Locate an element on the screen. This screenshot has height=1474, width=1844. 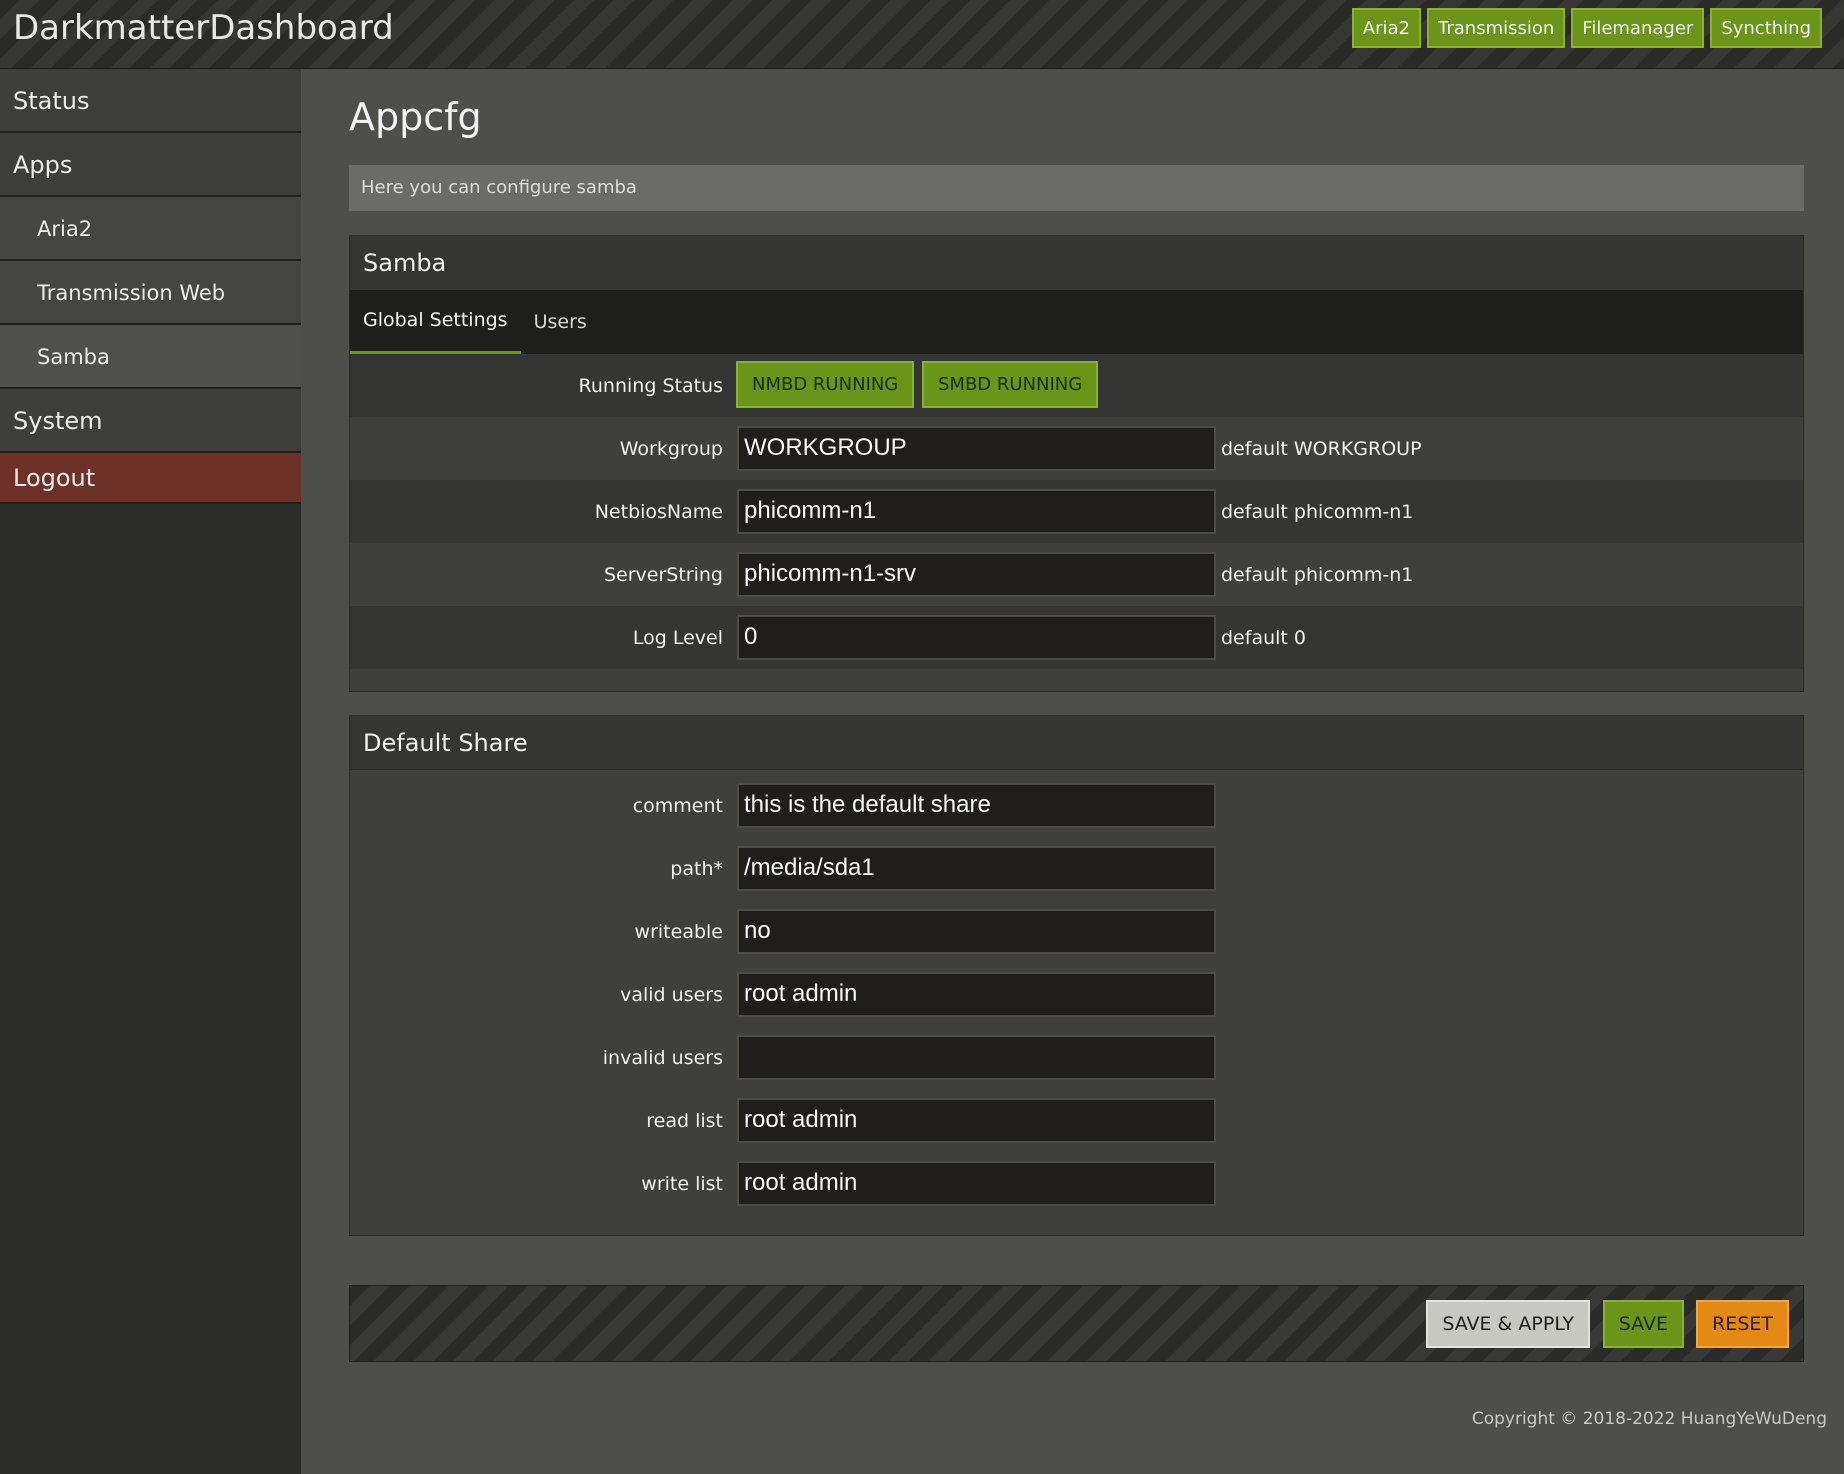
save-apply-button: SAVE & APPLY is located at coordinates (1508, 1324).